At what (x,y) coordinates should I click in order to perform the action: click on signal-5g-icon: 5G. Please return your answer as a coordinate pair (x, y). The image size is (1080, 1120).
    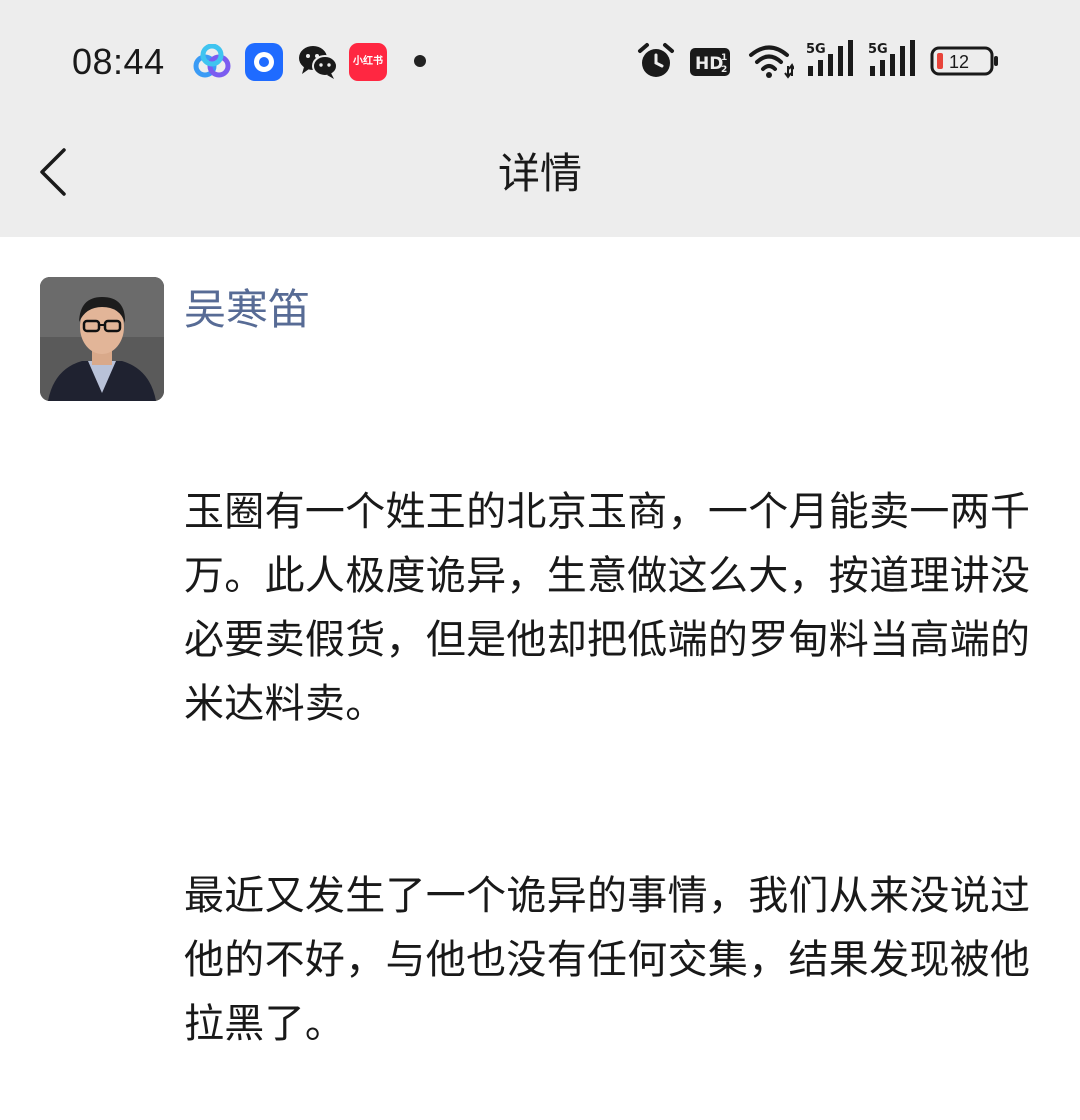
    Looking at the image, I should click on (829, 58).